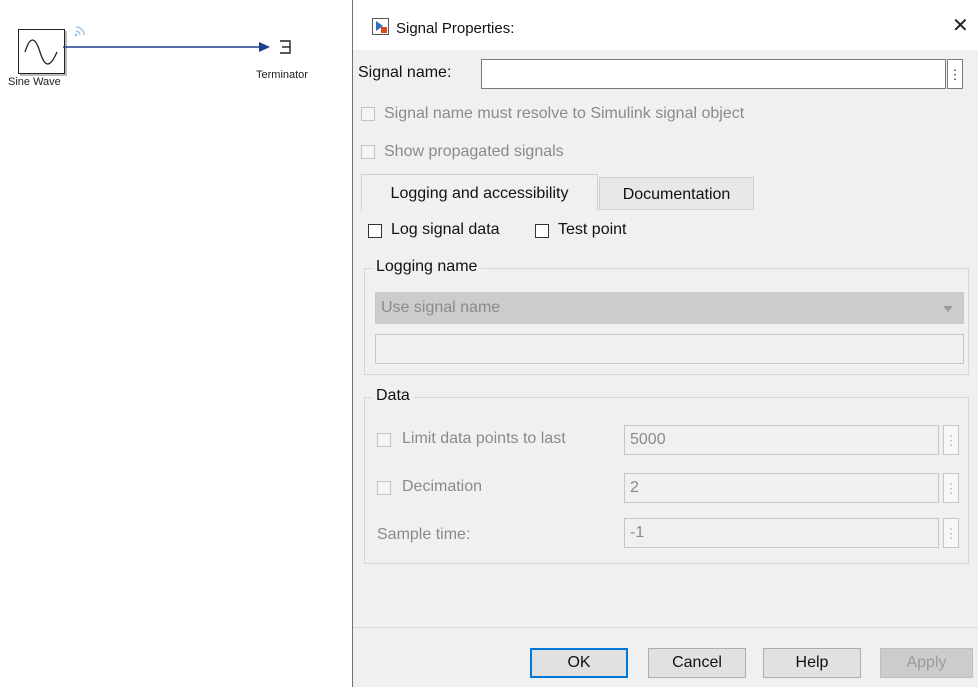 This screenshot has height=687, width=978. What do you see at coordinates (375, 231) in the screenshot?
I see `log-signal-data-checkbox` at bounding box center [375, 231].